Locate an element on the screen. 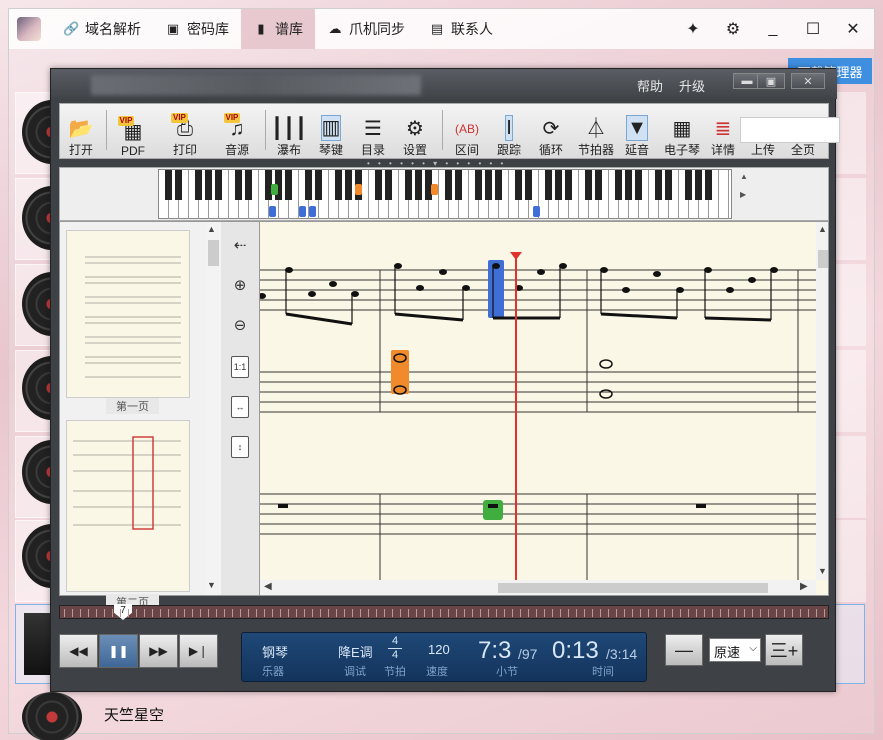 The width and height of the screenshot is (883, 740). details-button: ≣ 详情 is located at coordinates (723, 132).